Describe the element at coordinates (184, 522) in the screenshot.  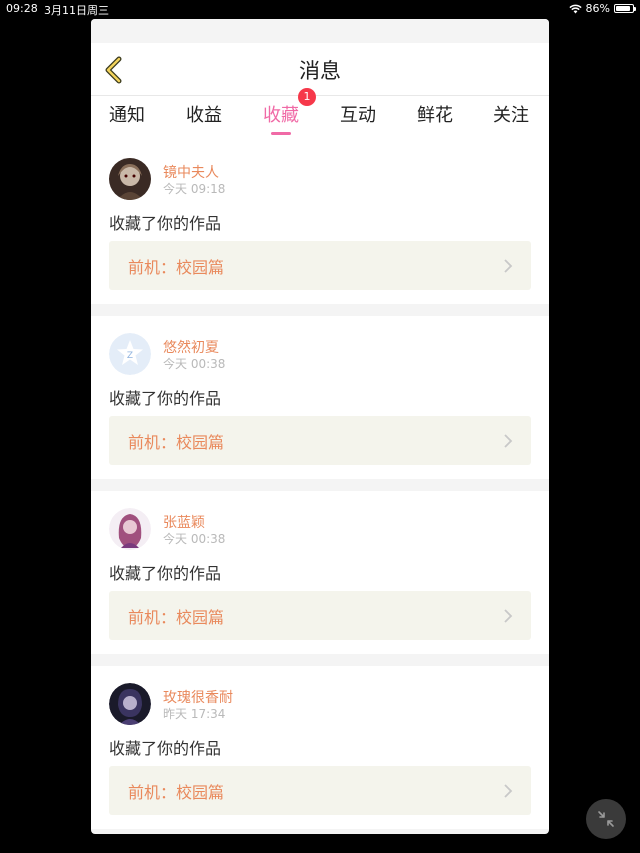
I see `user-name: 张蓝颖` at that location.